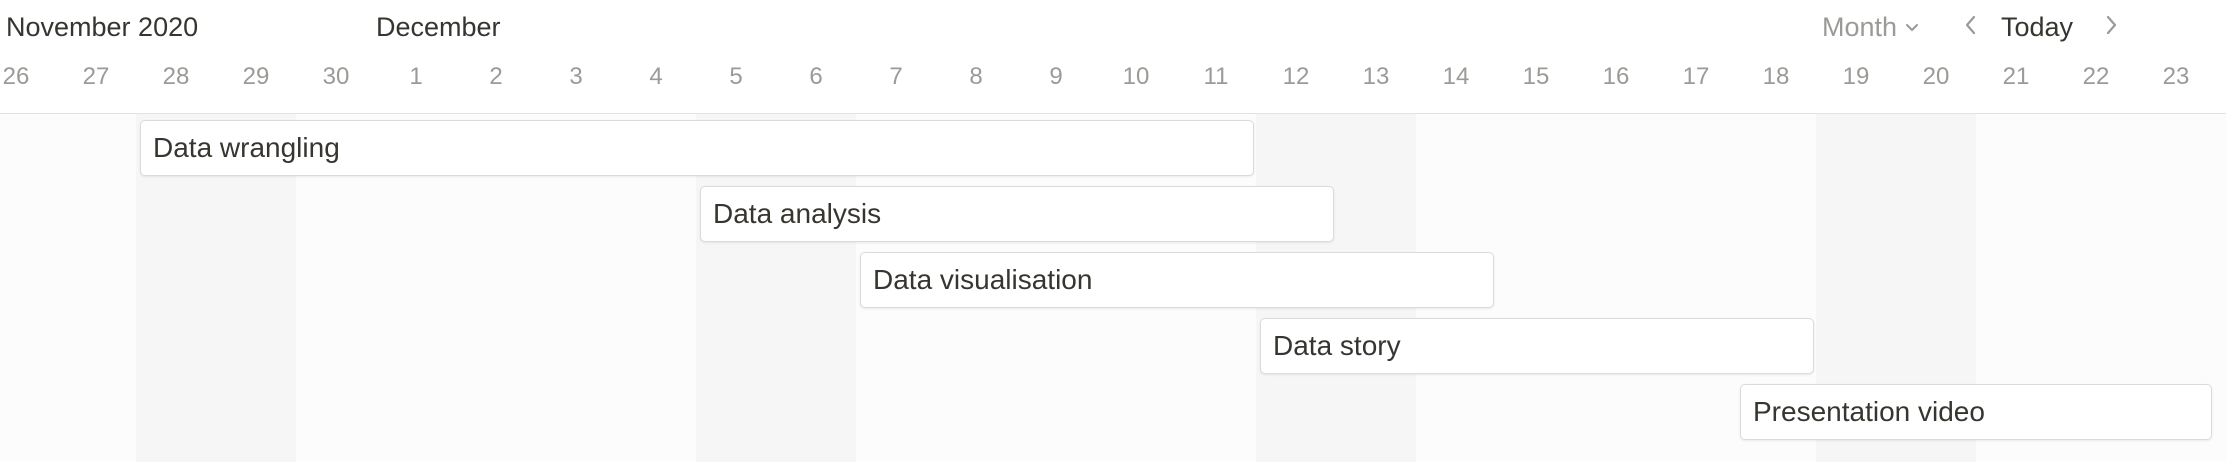 Image resolution: width=2226 pixels, height=462 pixels. What do you see at coordinates (496, 76) in the screenshot?
I see `day-label: 2` at bounding box center [496, 76].